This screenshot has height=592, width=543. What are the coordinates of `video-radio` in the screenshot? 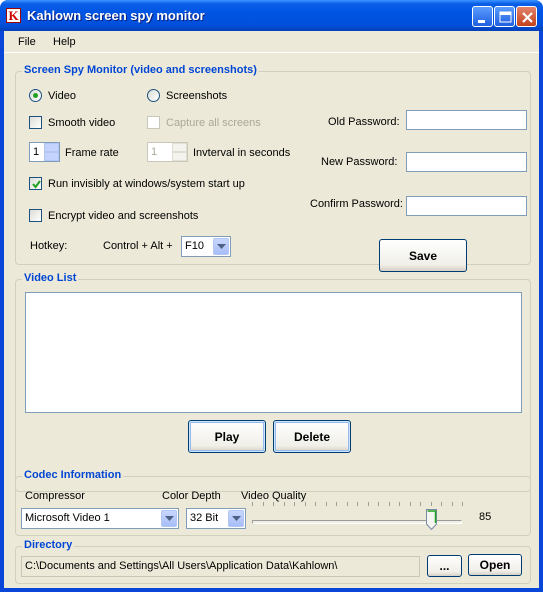 It's located at (35, 95).